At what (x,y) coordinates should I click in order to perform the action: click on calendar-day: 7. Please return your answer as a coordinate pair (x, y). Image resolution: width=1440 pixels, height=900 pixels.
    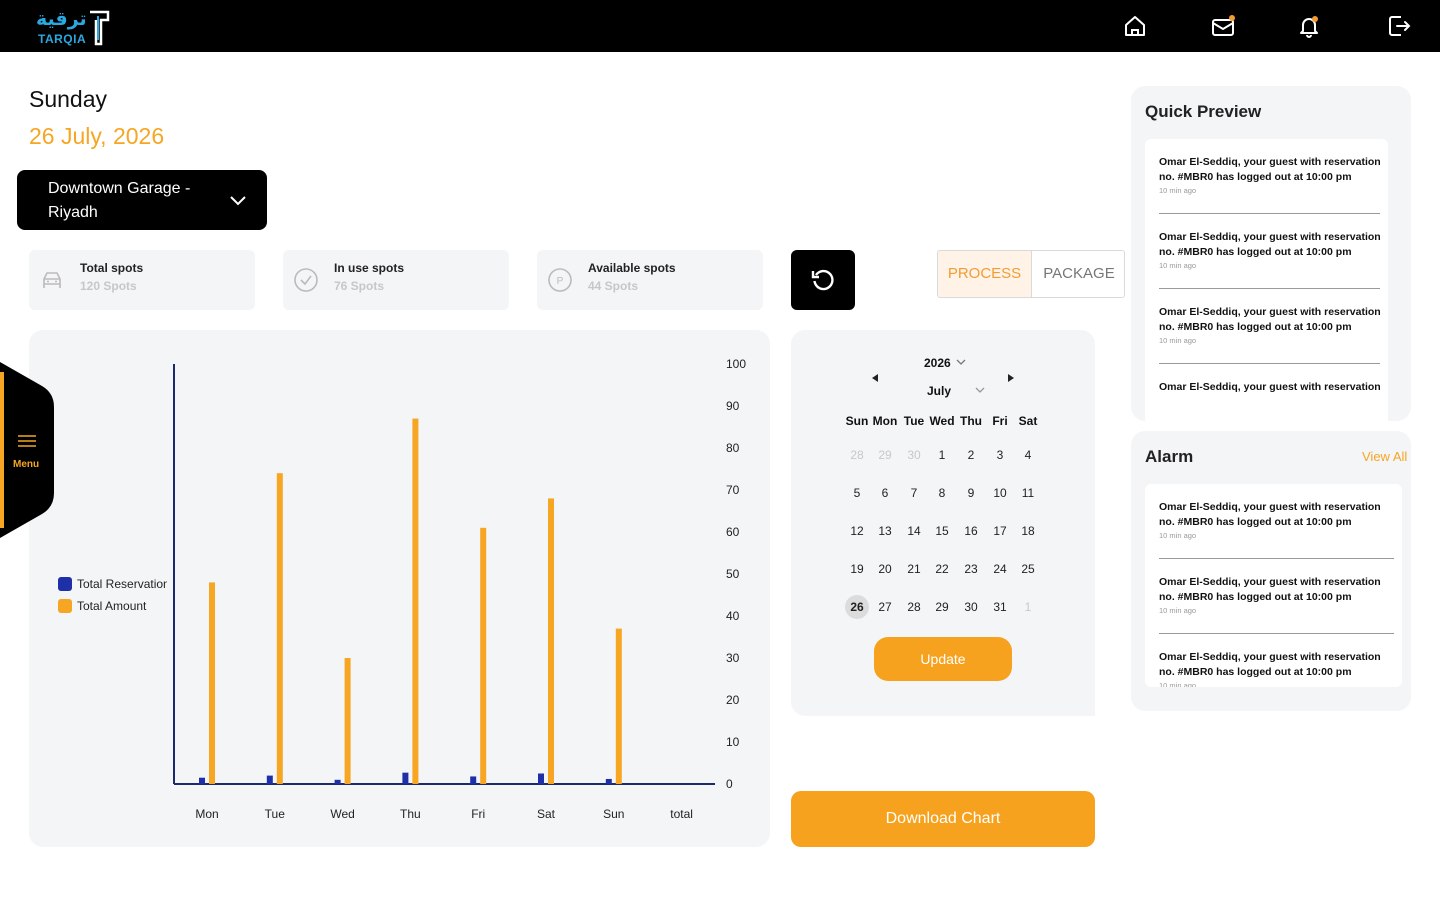
    Looking at the image, I should click on (914, 493).